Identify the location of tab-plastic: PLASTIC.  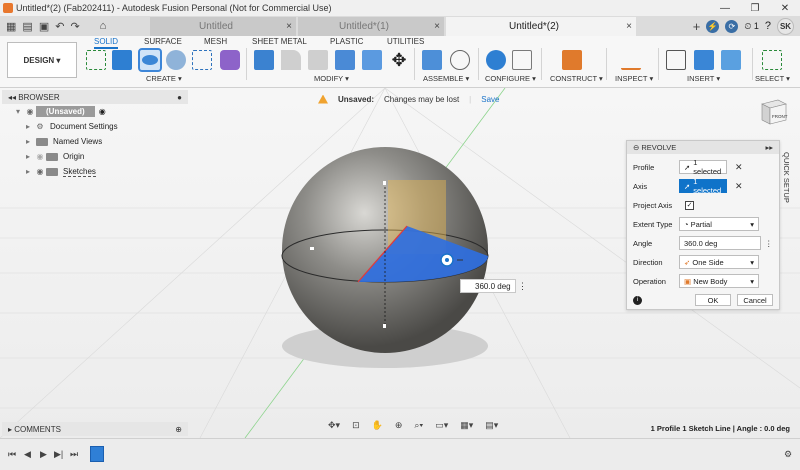
(346, 41).